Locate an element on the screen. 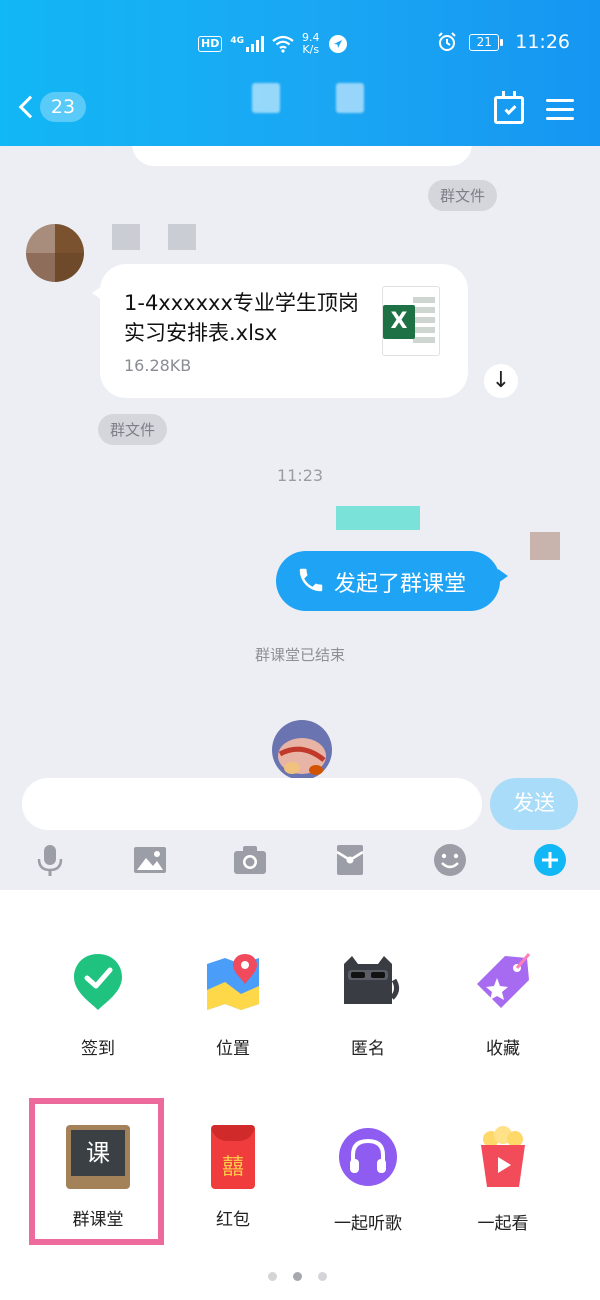 This screenshot has width=600, height=1300. alarm-icon is located at coordinates (447, 41).